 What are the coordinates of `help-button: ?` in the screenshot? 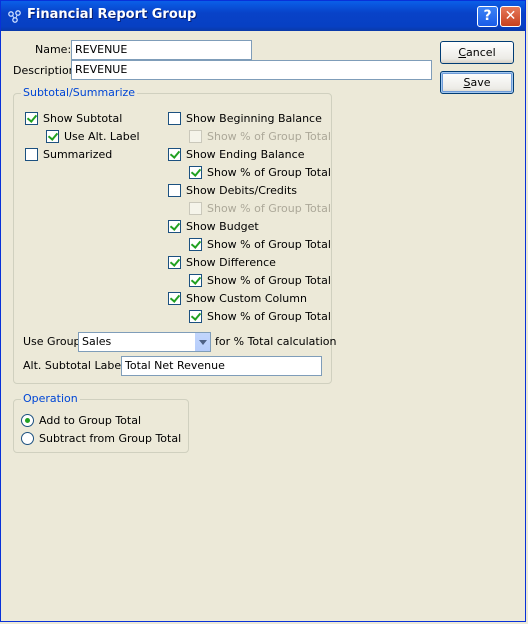 It's located at (487, 16).